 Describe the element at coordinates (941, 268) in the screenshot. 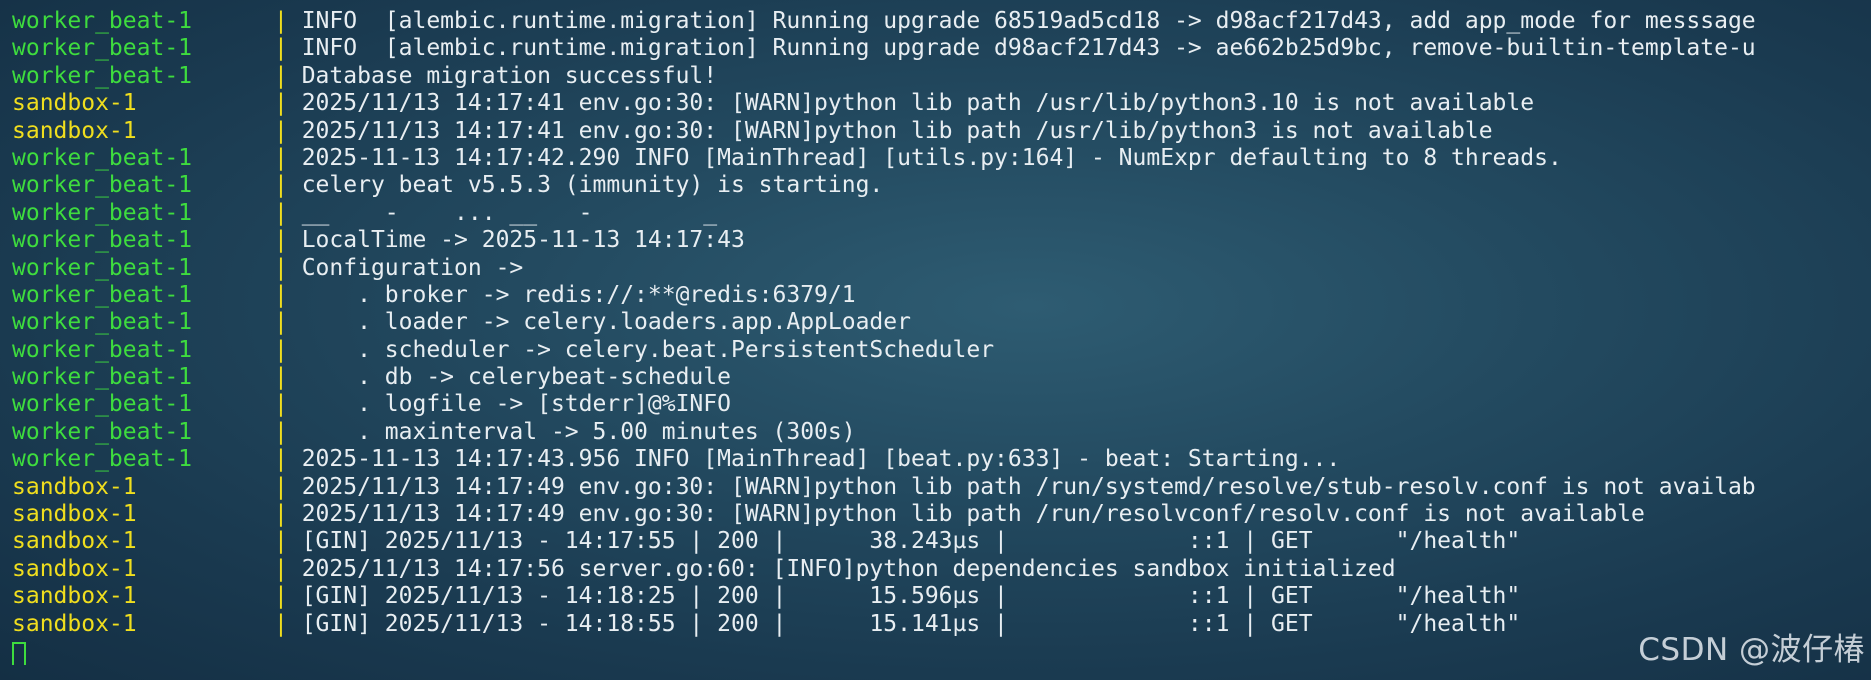

I see `log-line: worker_beat-1 | Configuration ->` at that location.